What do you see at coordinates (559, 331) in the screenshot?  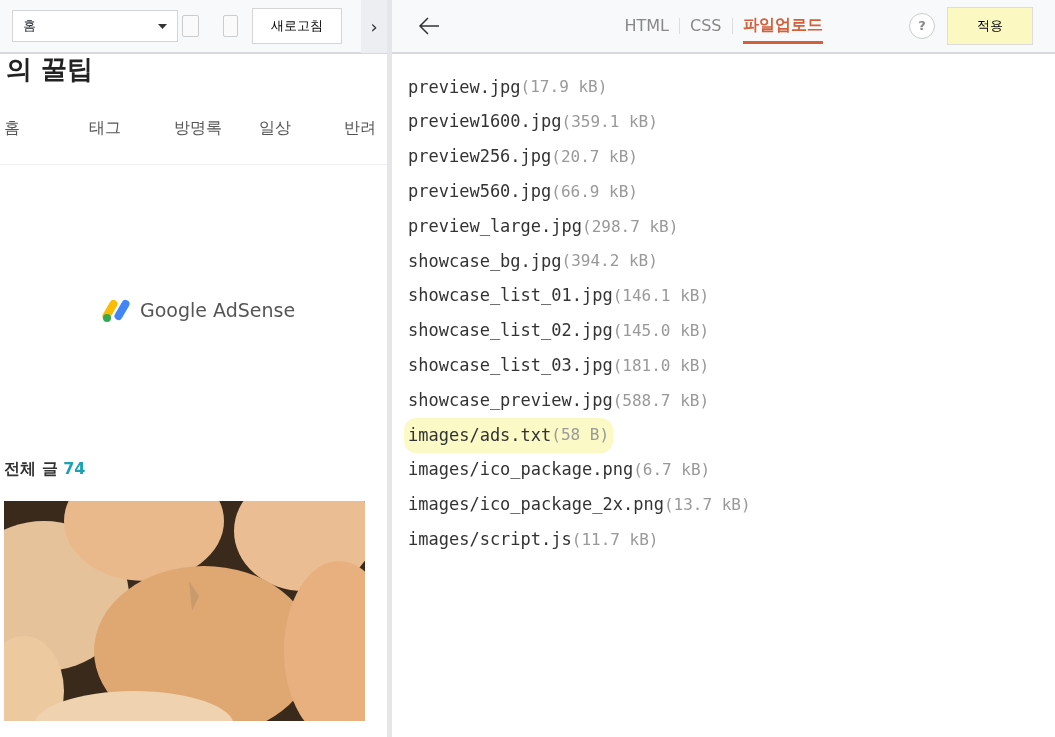 I see `file-row: showcase_list_02.jpg(145.0 kB)` at bounding box center [559, 331].